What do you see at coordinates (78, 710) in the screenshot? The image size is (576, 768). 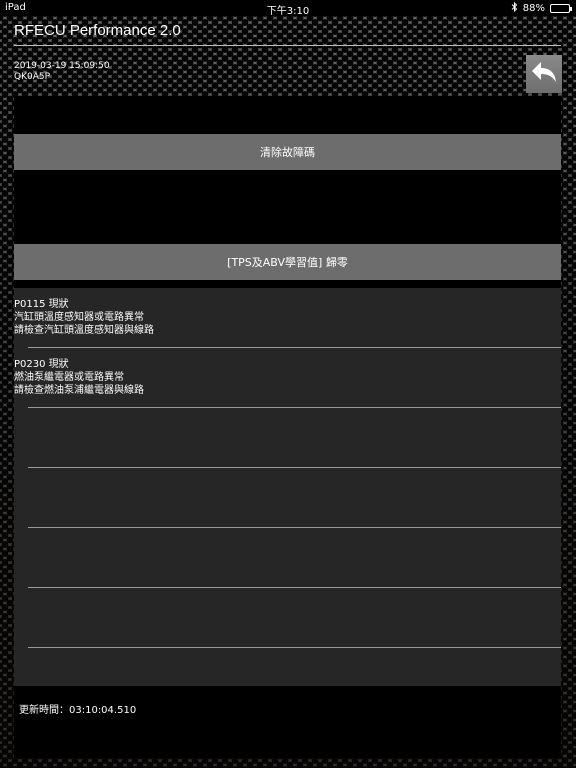 I see `update-time: 更新時間：03:10:04.510` at bounding box center [78, 710].